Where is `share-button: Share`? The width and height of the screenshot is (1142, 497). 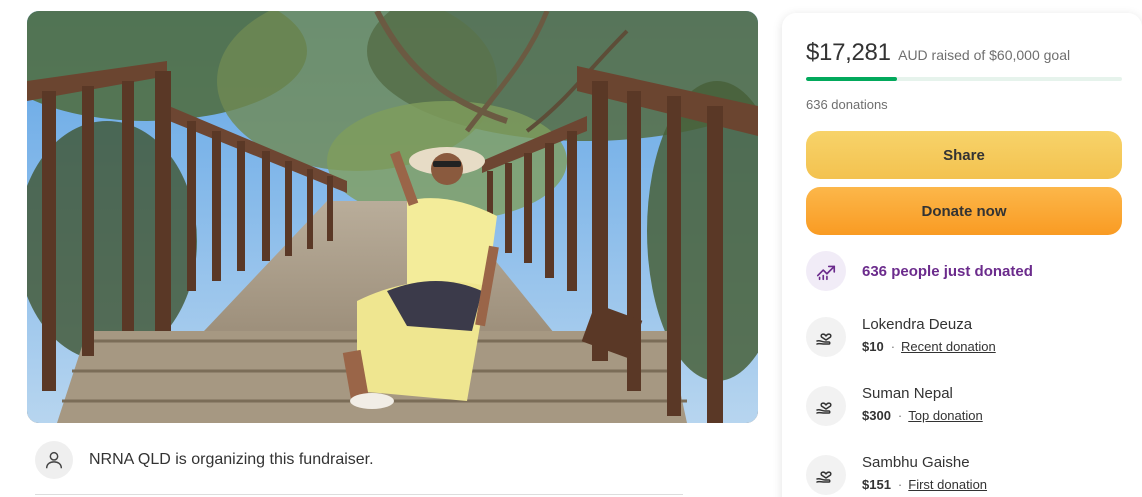 share-button: Share is located at coordinates (964, 155).